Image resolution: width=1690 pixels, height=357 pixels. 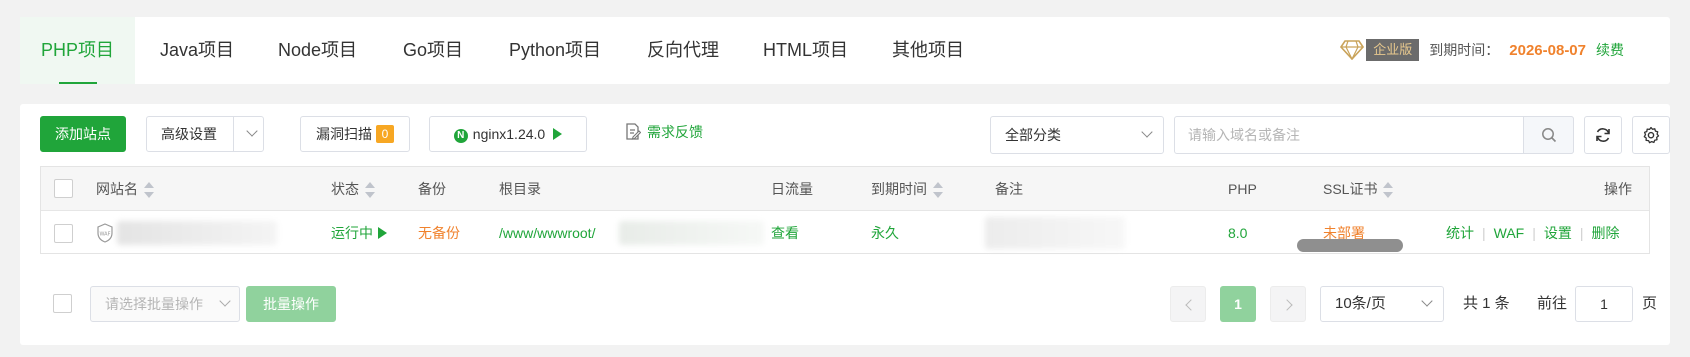 What do you see at coordinates (1033, 135) in the screenshot?
I see `category-select-value: 全部分类` at bounding box center [1033, 135].